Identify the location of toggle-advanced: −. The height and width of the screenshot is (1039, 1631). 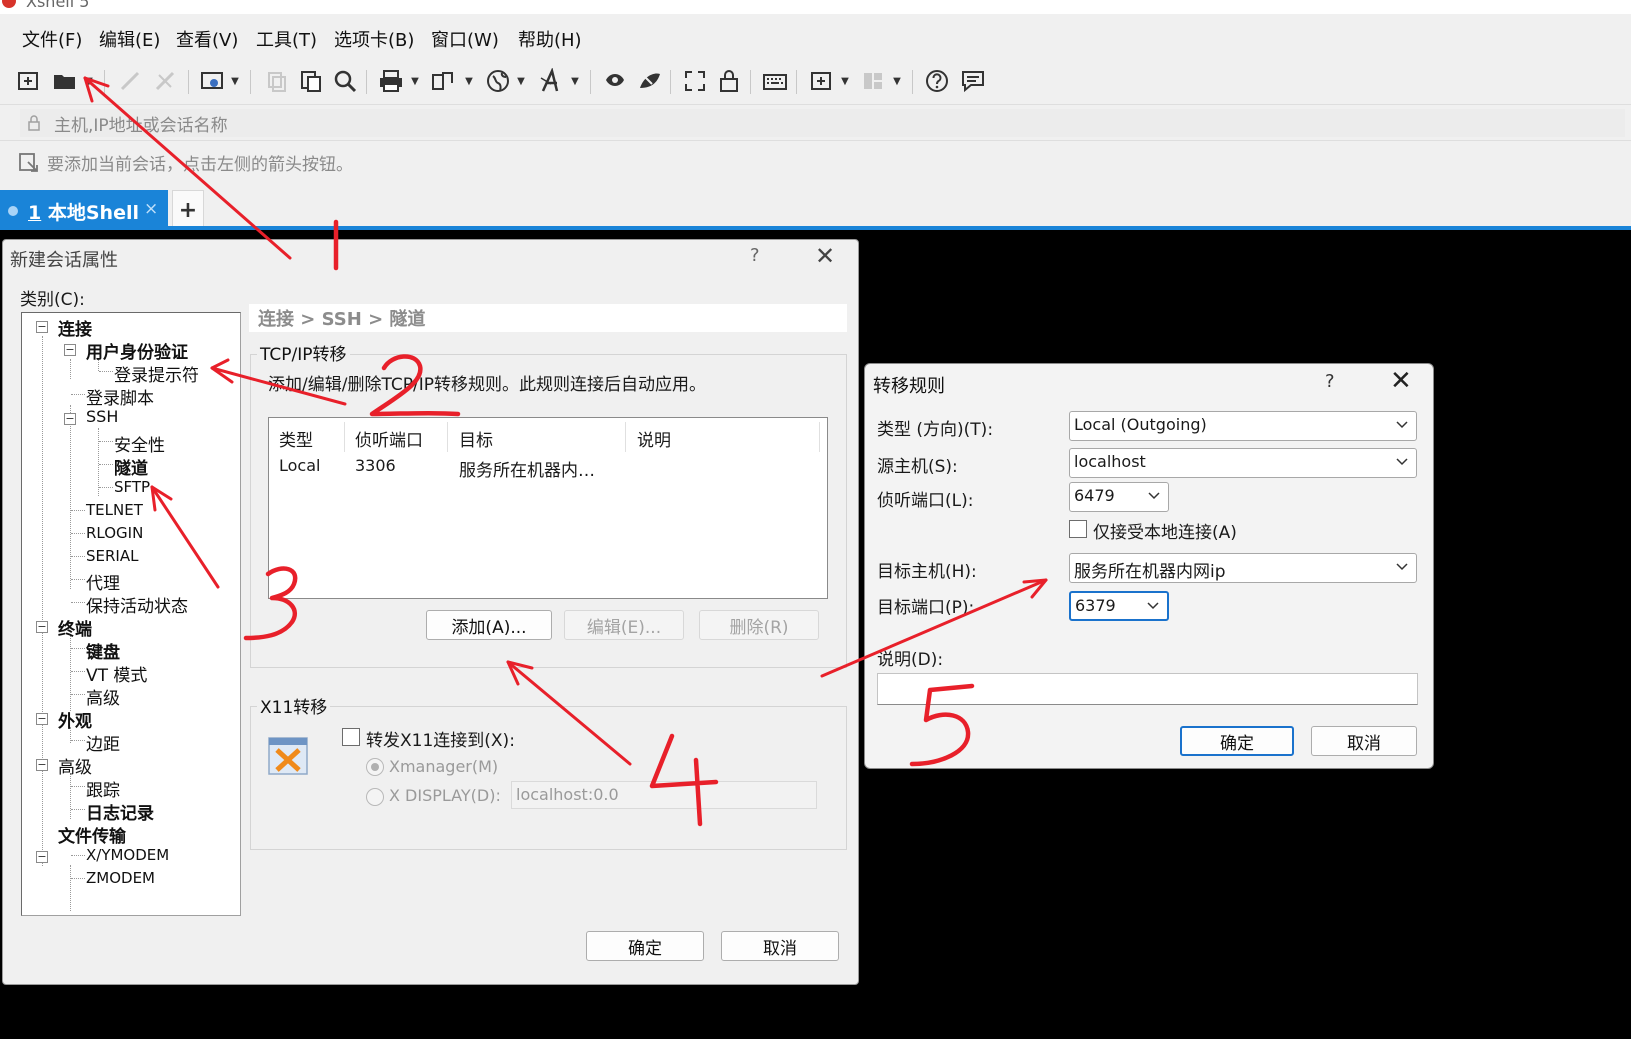
(42, 765).